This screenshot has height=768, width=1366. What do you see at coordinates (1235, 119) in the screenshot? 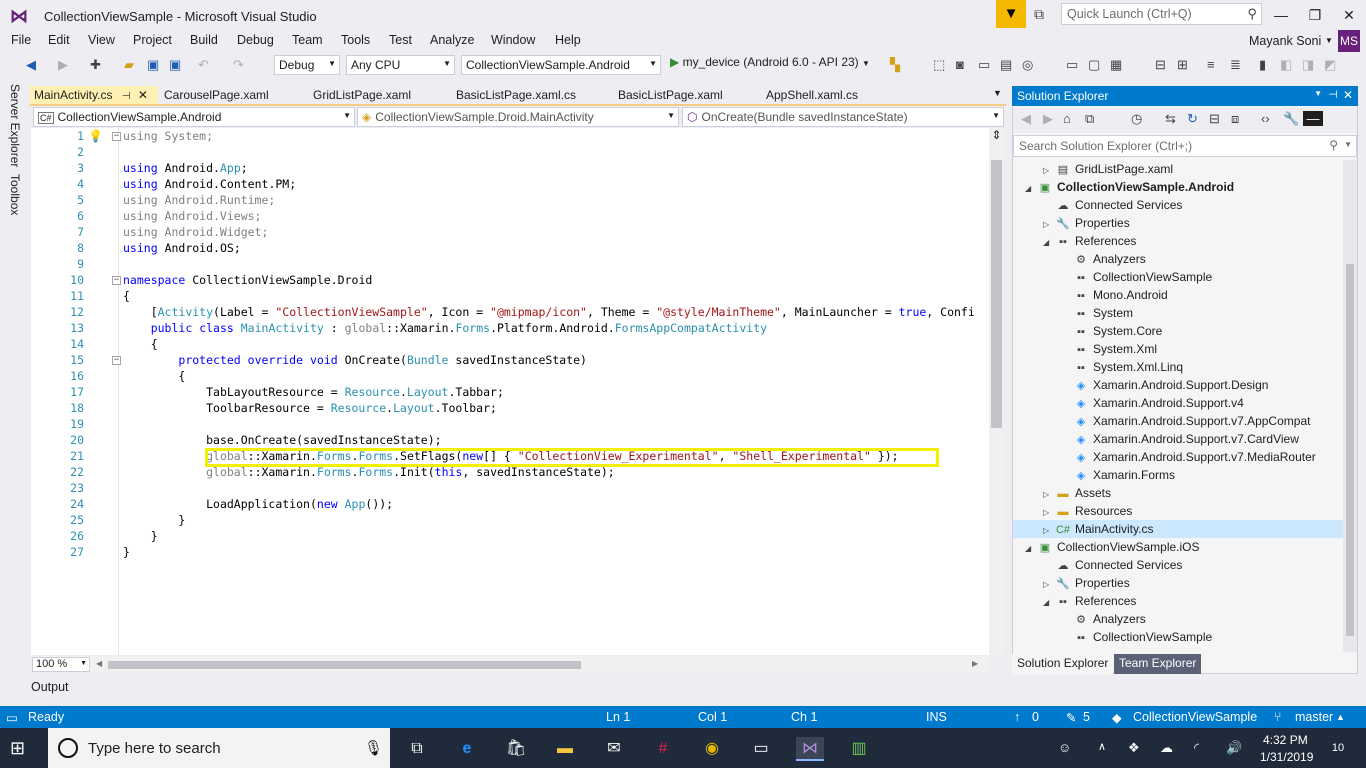
I see `show-all-files-icon: ⧈` at bounding box center [1235, 119].